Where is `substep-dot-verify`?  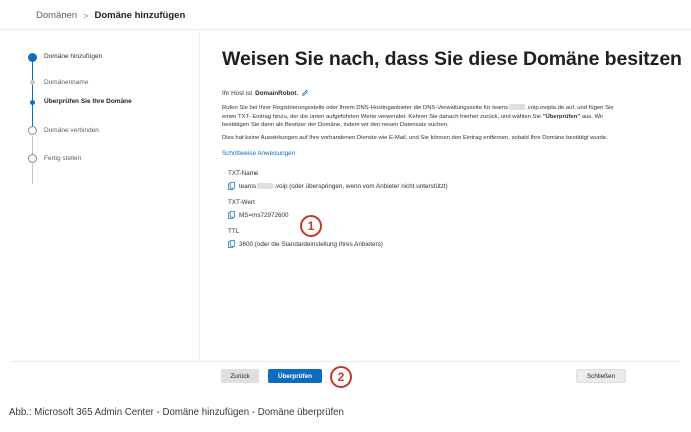
substep-dot-verify is located at coordinates (32, 102).